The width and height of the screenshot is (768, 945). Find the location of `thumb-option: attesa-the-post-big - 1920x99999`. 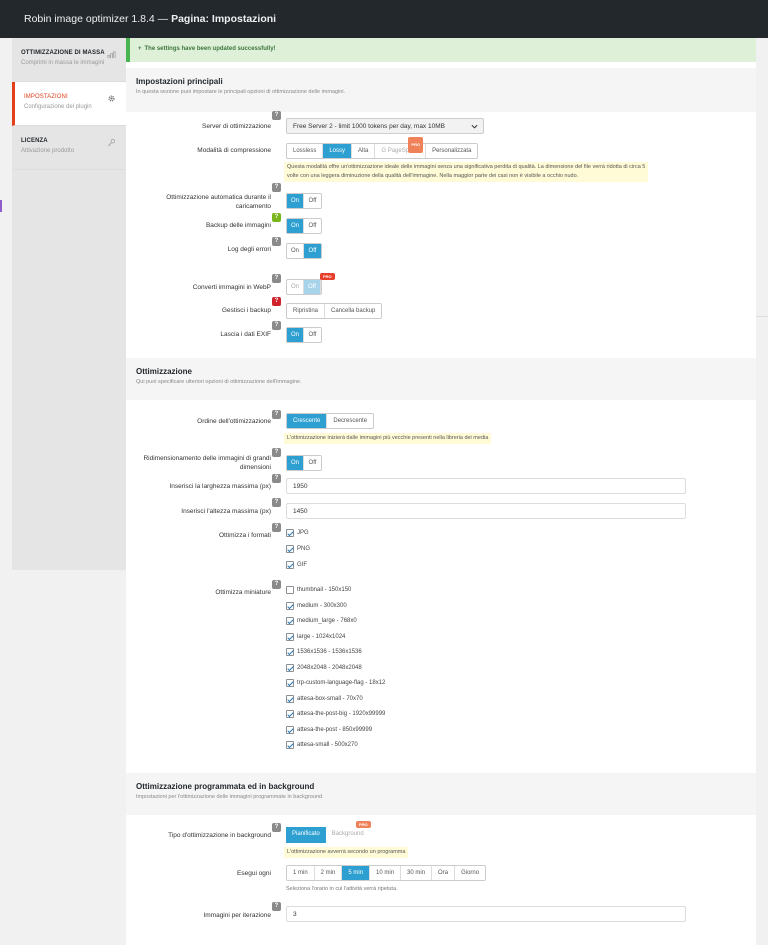

thumb-option: attesa-the-post-big - 1920x99999 is located at coordinates (335, 714).